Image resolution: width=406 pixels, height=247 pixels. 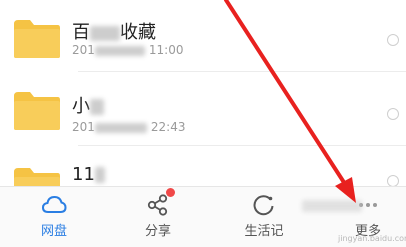 What do you see at coordinates (170, 192) in the screenshot?
I see `notification-badge` at bounding box center [170, 192].